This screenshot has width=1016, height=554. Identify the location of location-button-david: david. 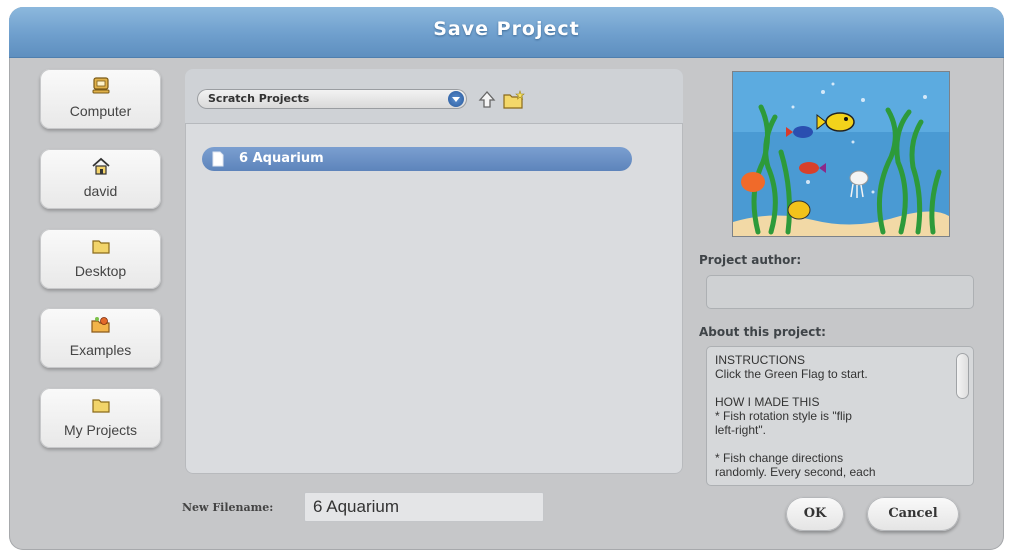
(100, 179).